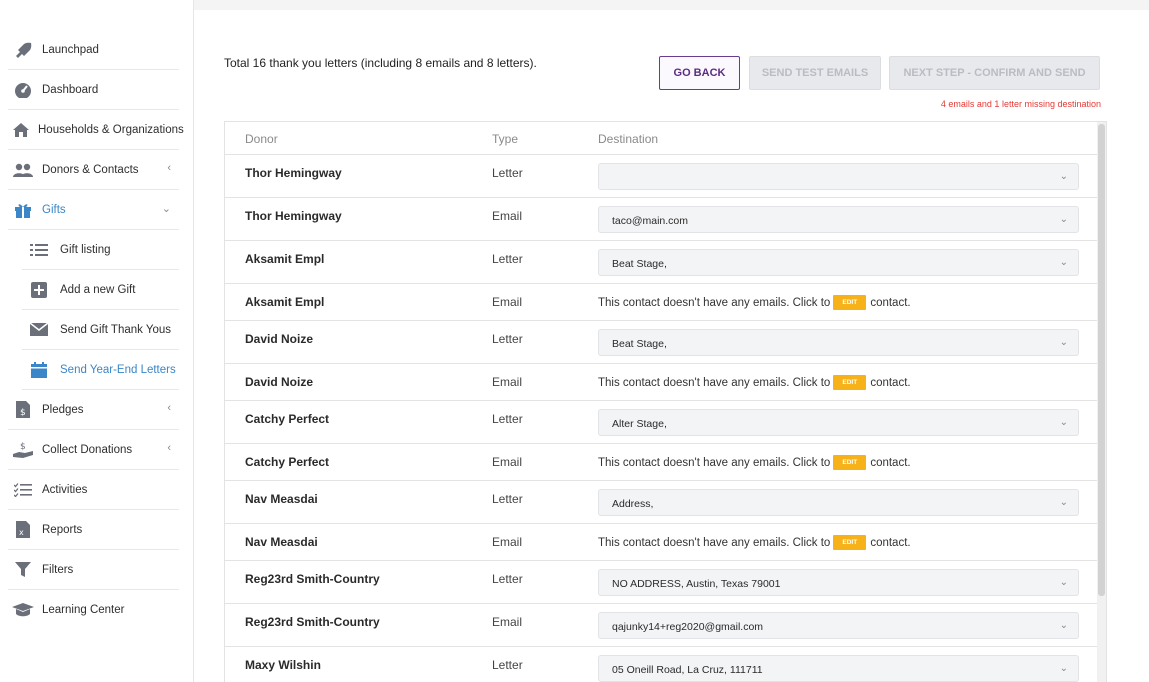 The image size is (1149, 682). I want to click on sidebar-item-label: Gift listing, so click(85, 249).